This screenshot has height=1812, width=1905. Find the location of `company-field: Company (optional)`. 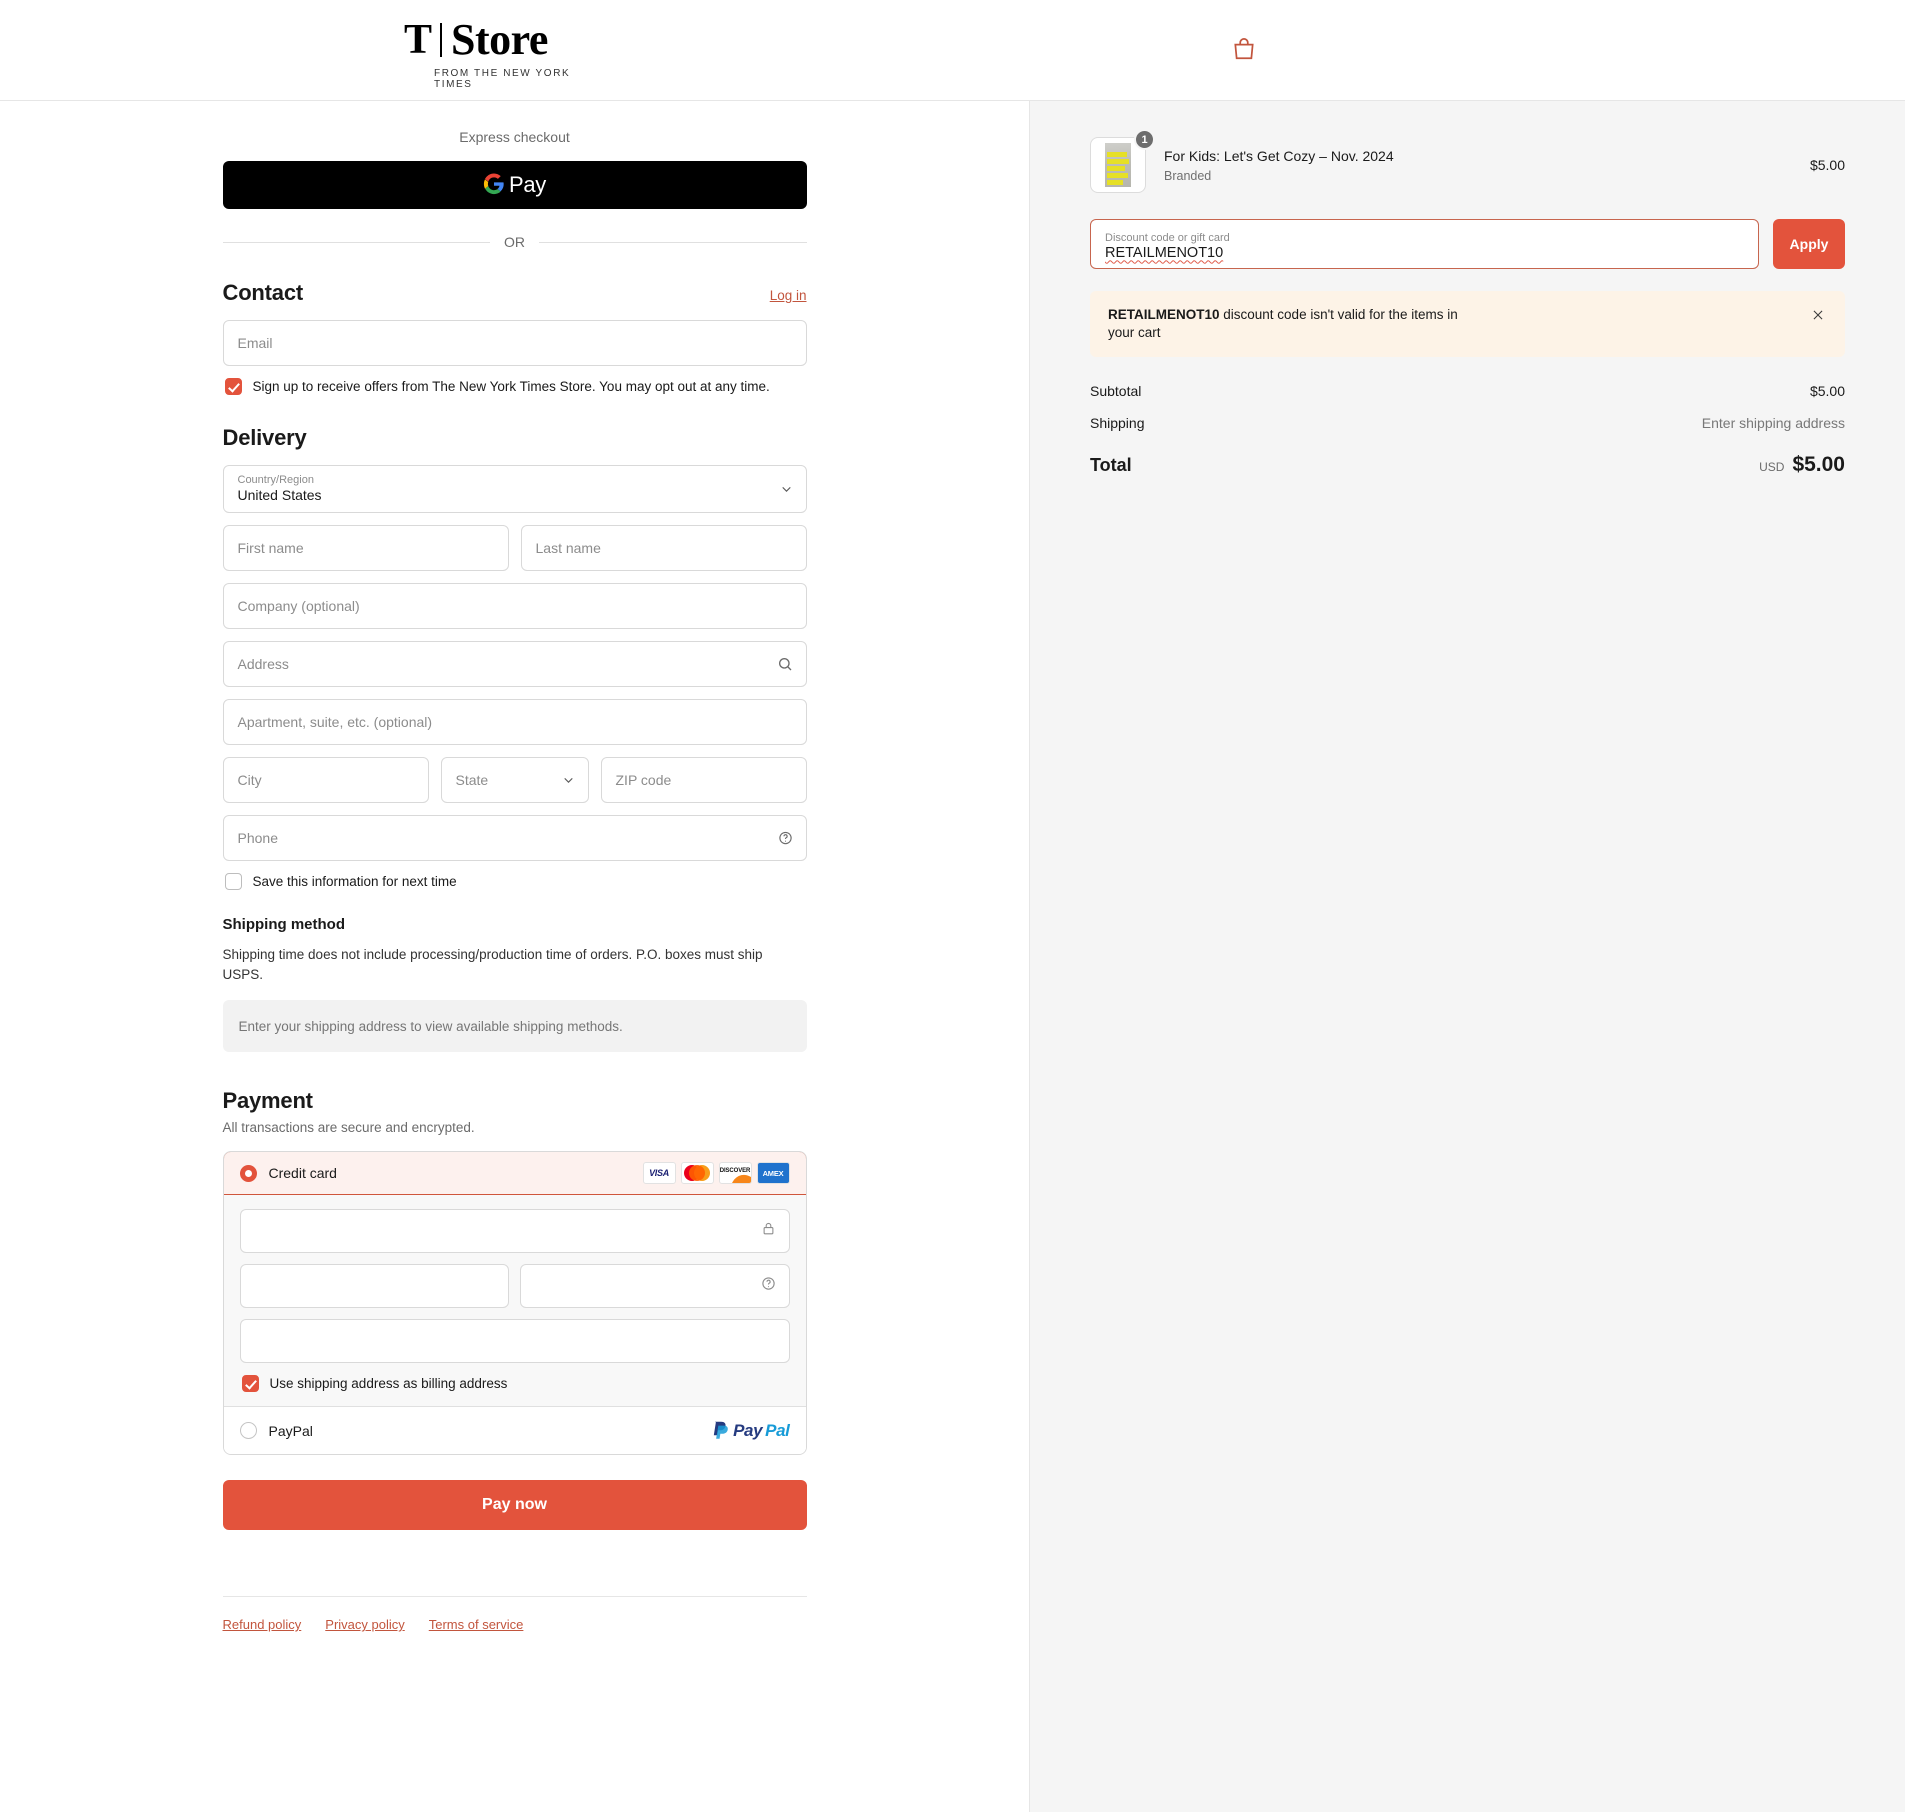

company-field: Company (optional) is located at coordinates (514, 606).